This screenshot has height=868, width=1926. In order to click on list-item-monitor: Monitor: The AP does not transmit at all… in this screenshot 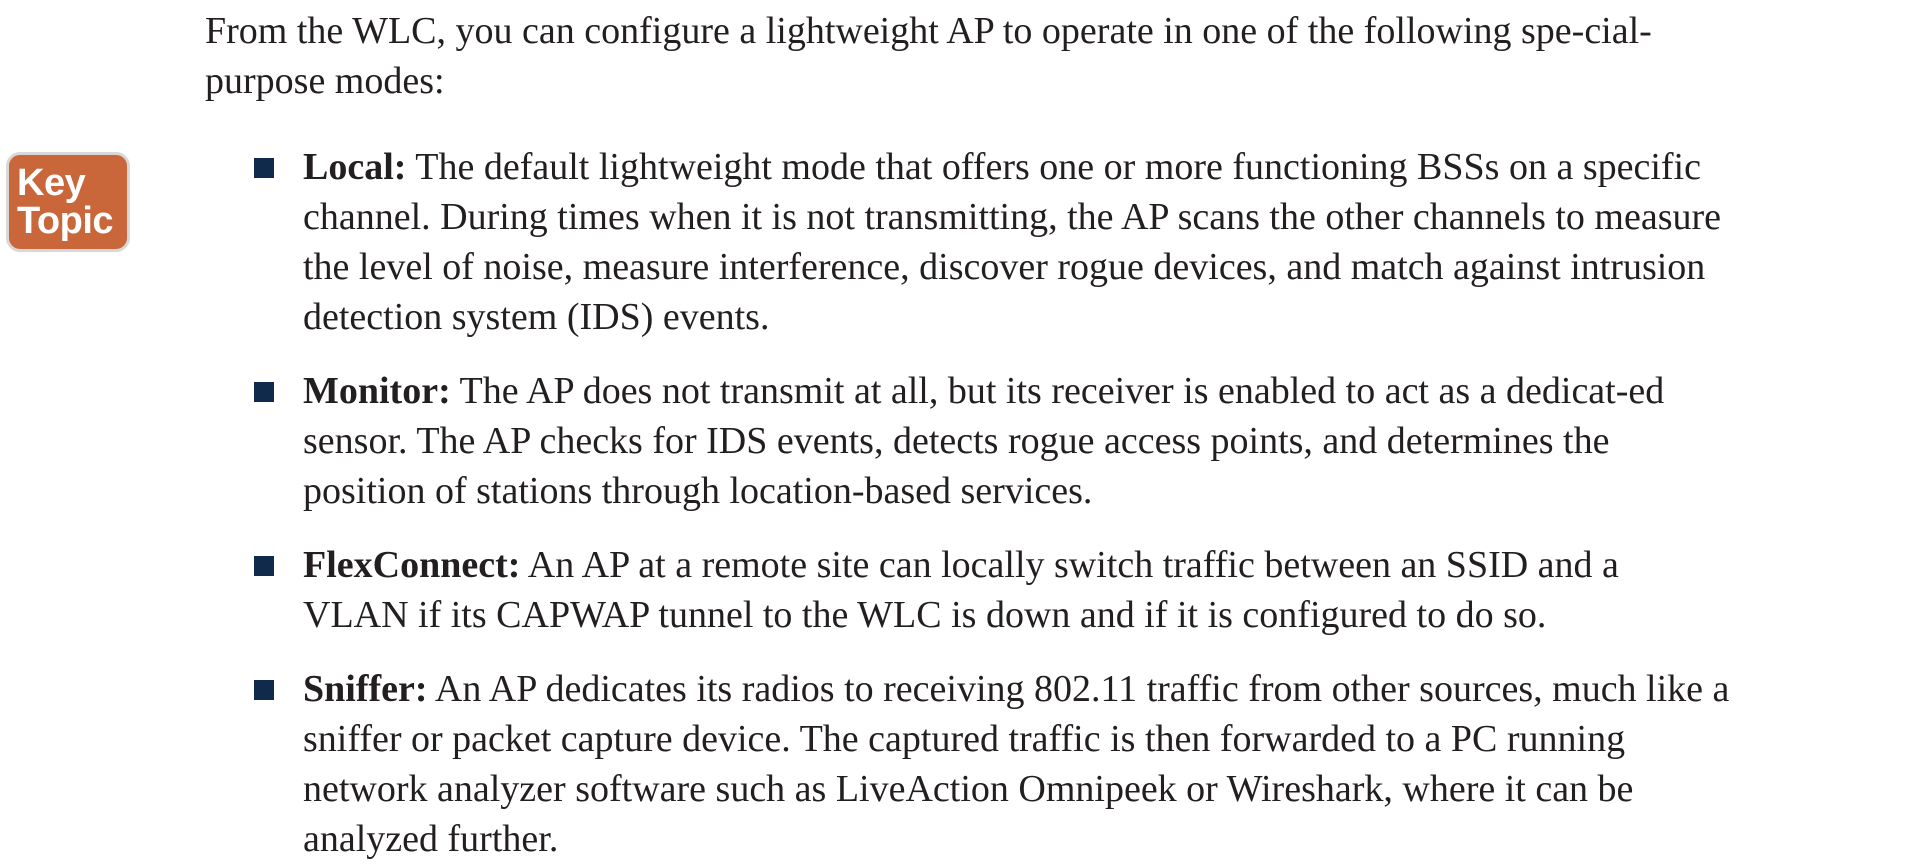, I will do `click(1018, 441)`.